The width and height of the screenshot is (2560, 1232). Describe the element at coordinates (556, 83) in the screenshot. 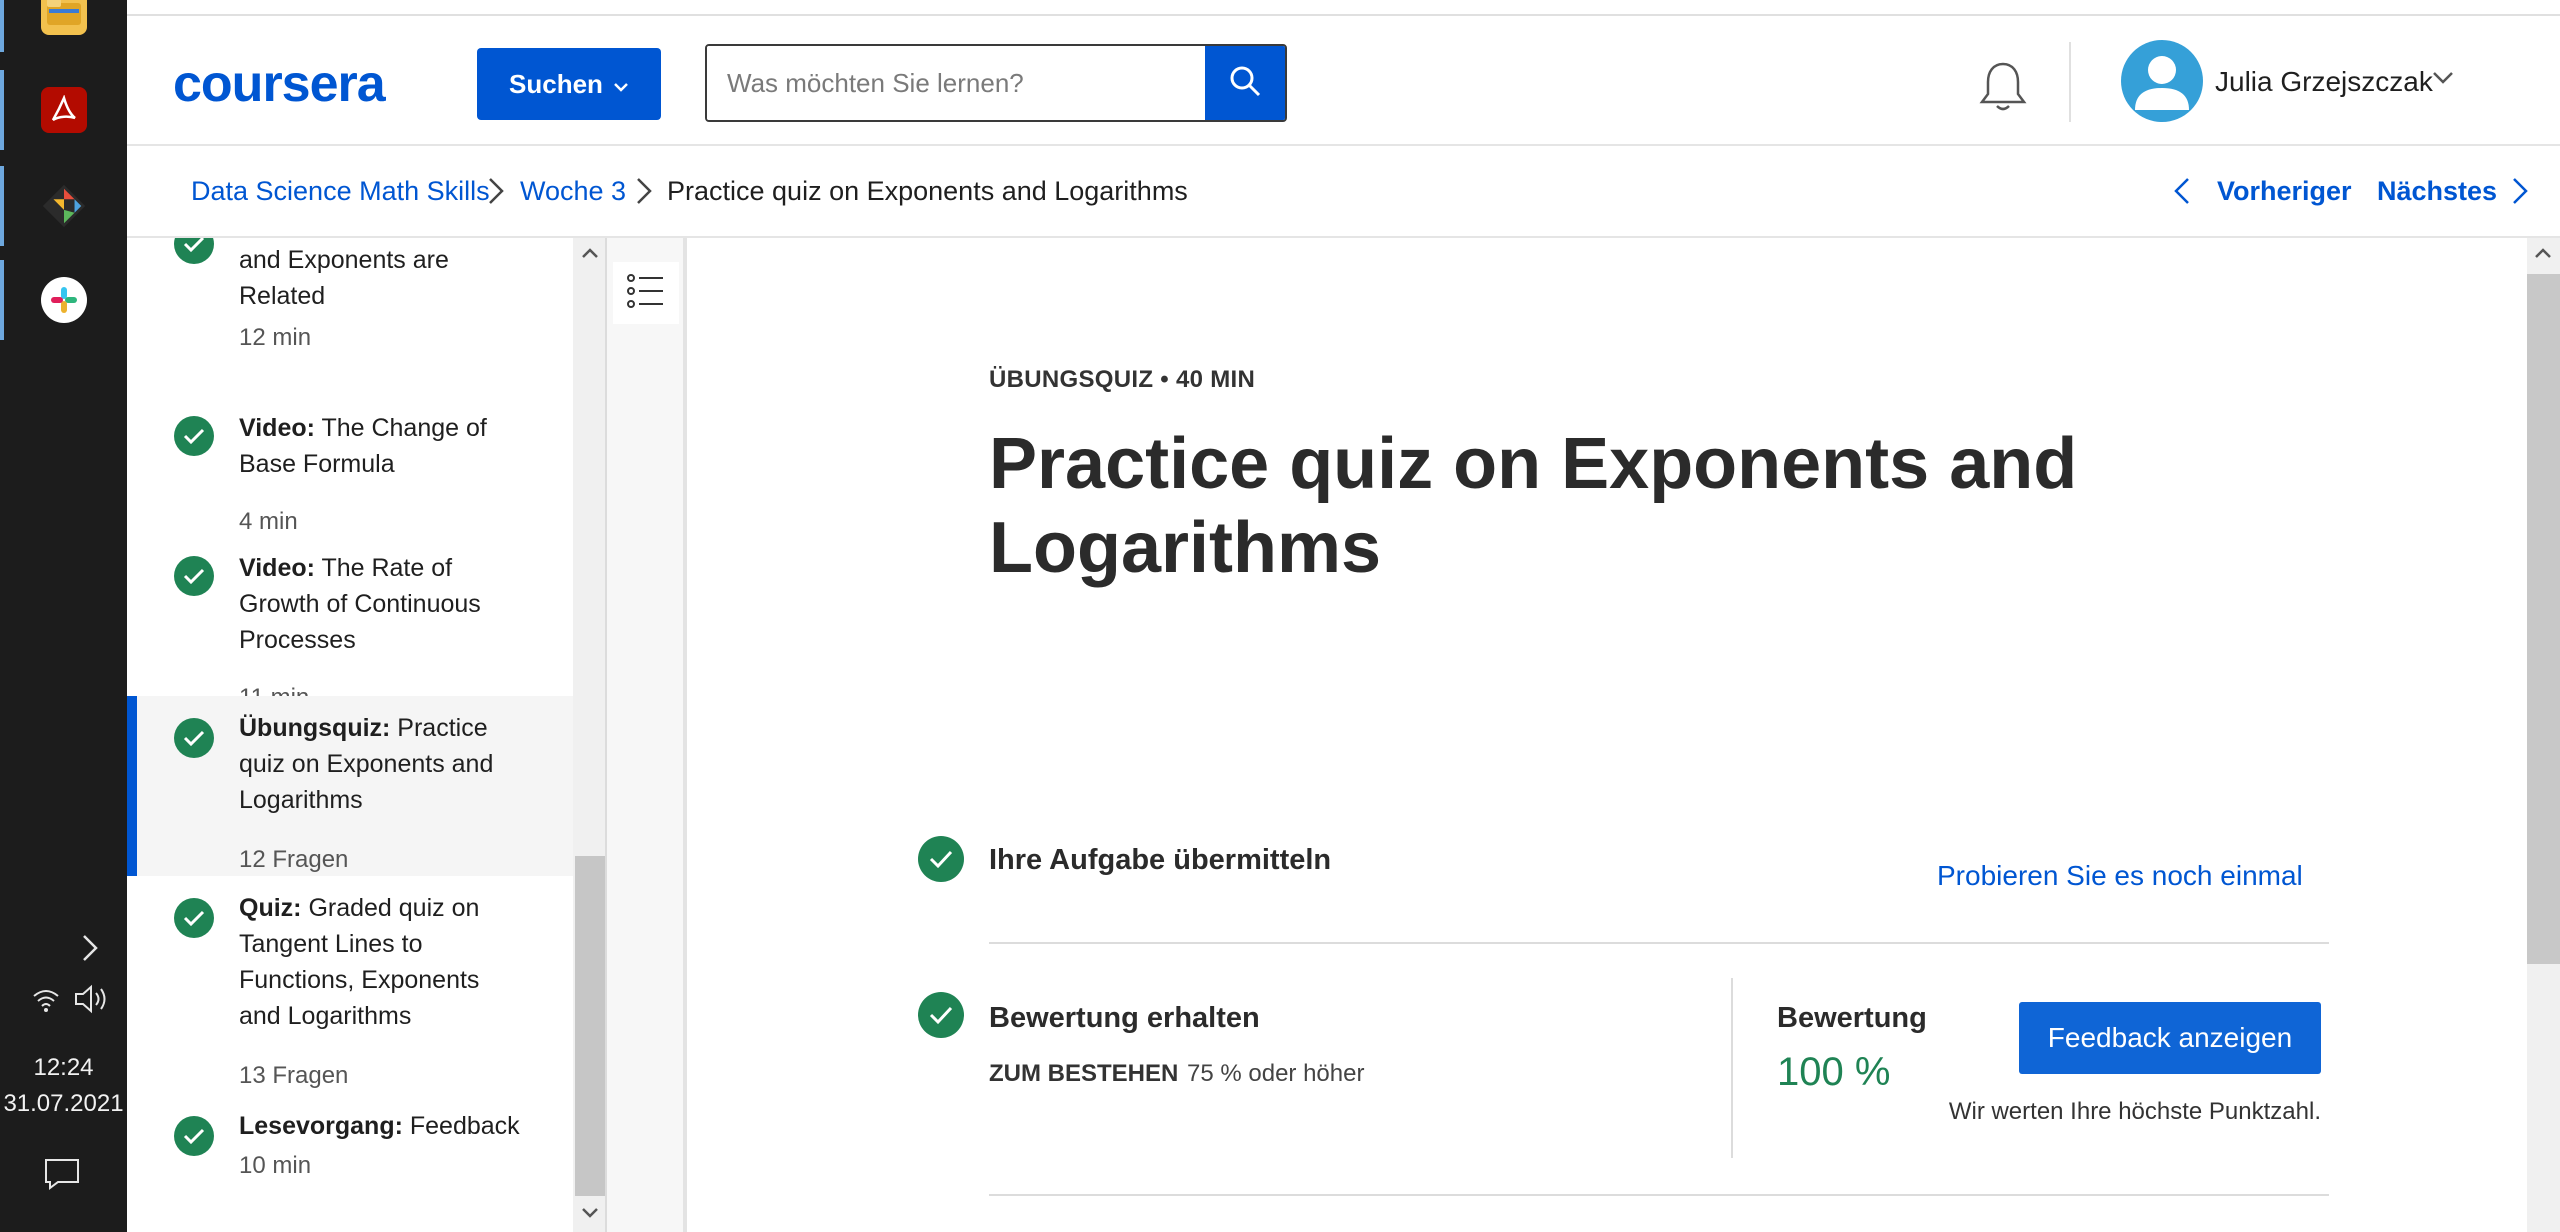

I see `explore-button-label: Suchen` at that location.